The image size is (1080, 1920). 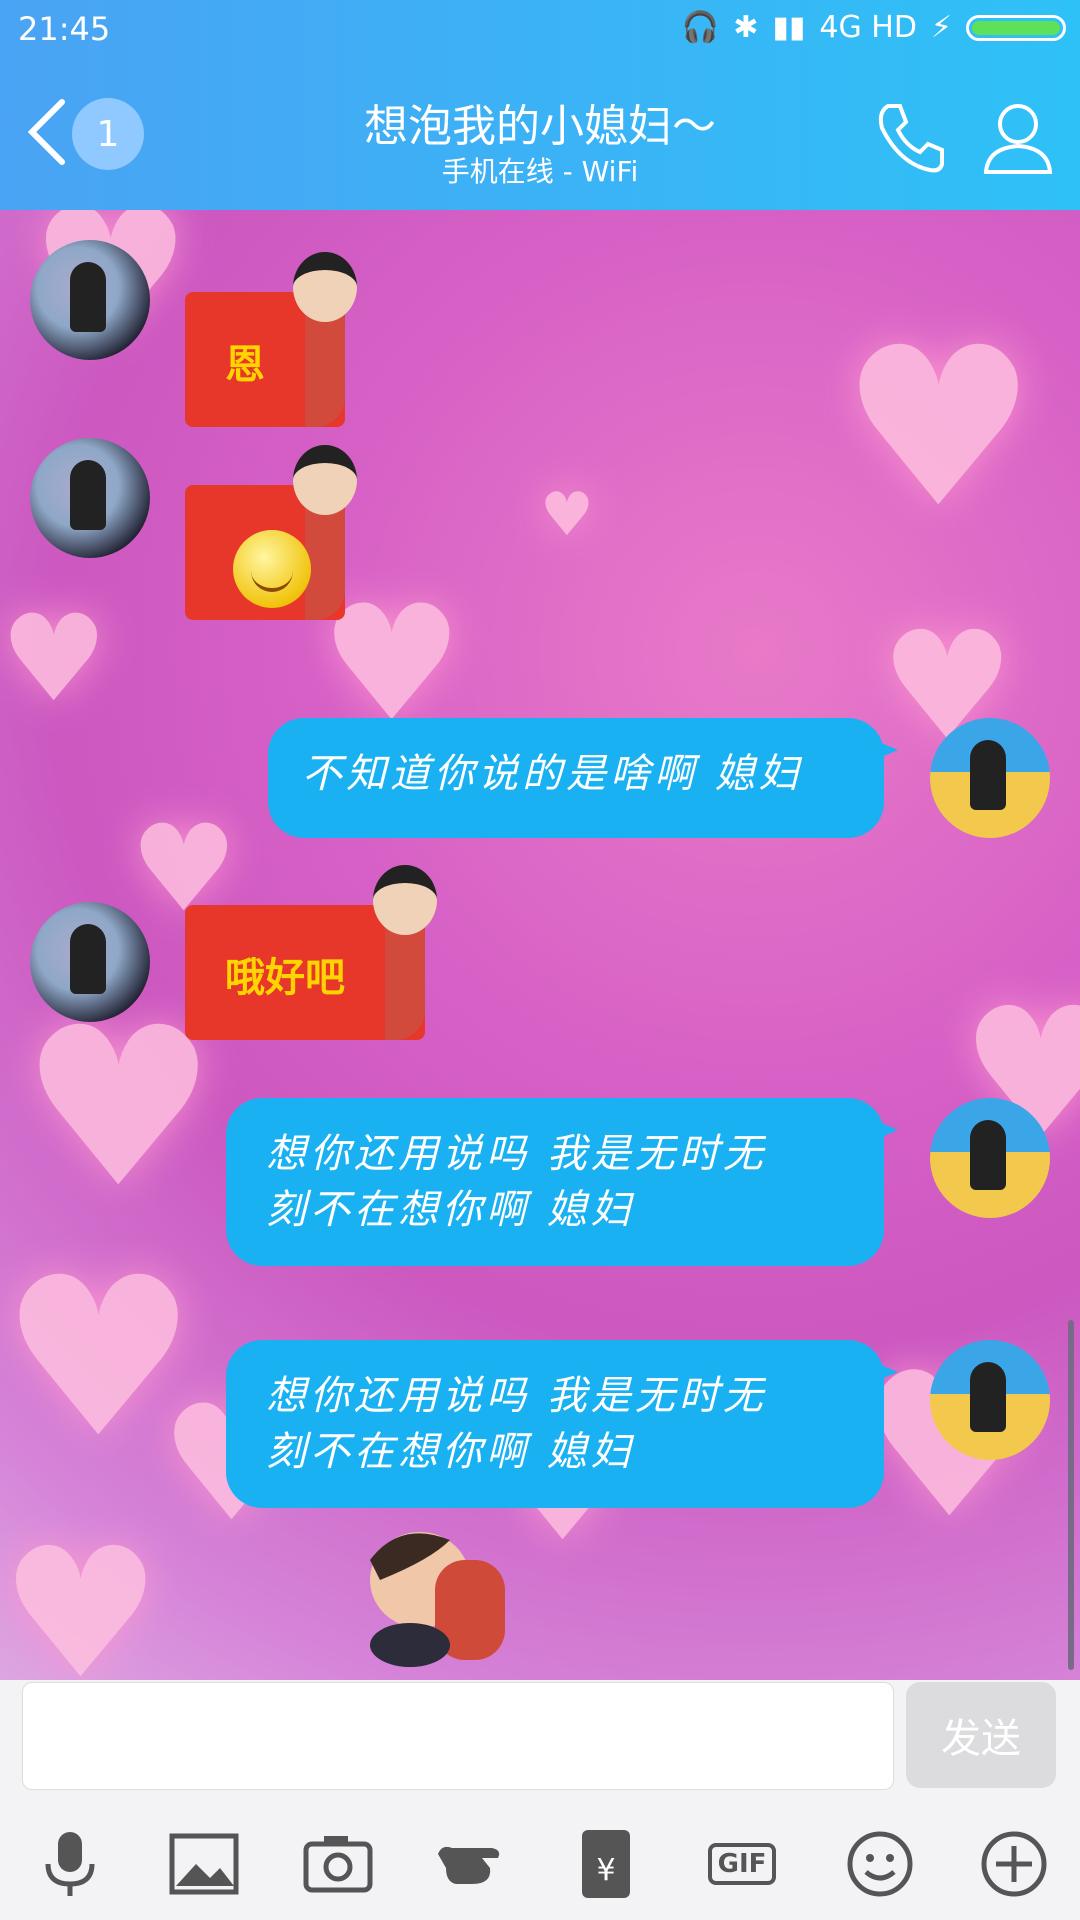 I want to click on sticker-text: 恩, so click(x=245, y=365).